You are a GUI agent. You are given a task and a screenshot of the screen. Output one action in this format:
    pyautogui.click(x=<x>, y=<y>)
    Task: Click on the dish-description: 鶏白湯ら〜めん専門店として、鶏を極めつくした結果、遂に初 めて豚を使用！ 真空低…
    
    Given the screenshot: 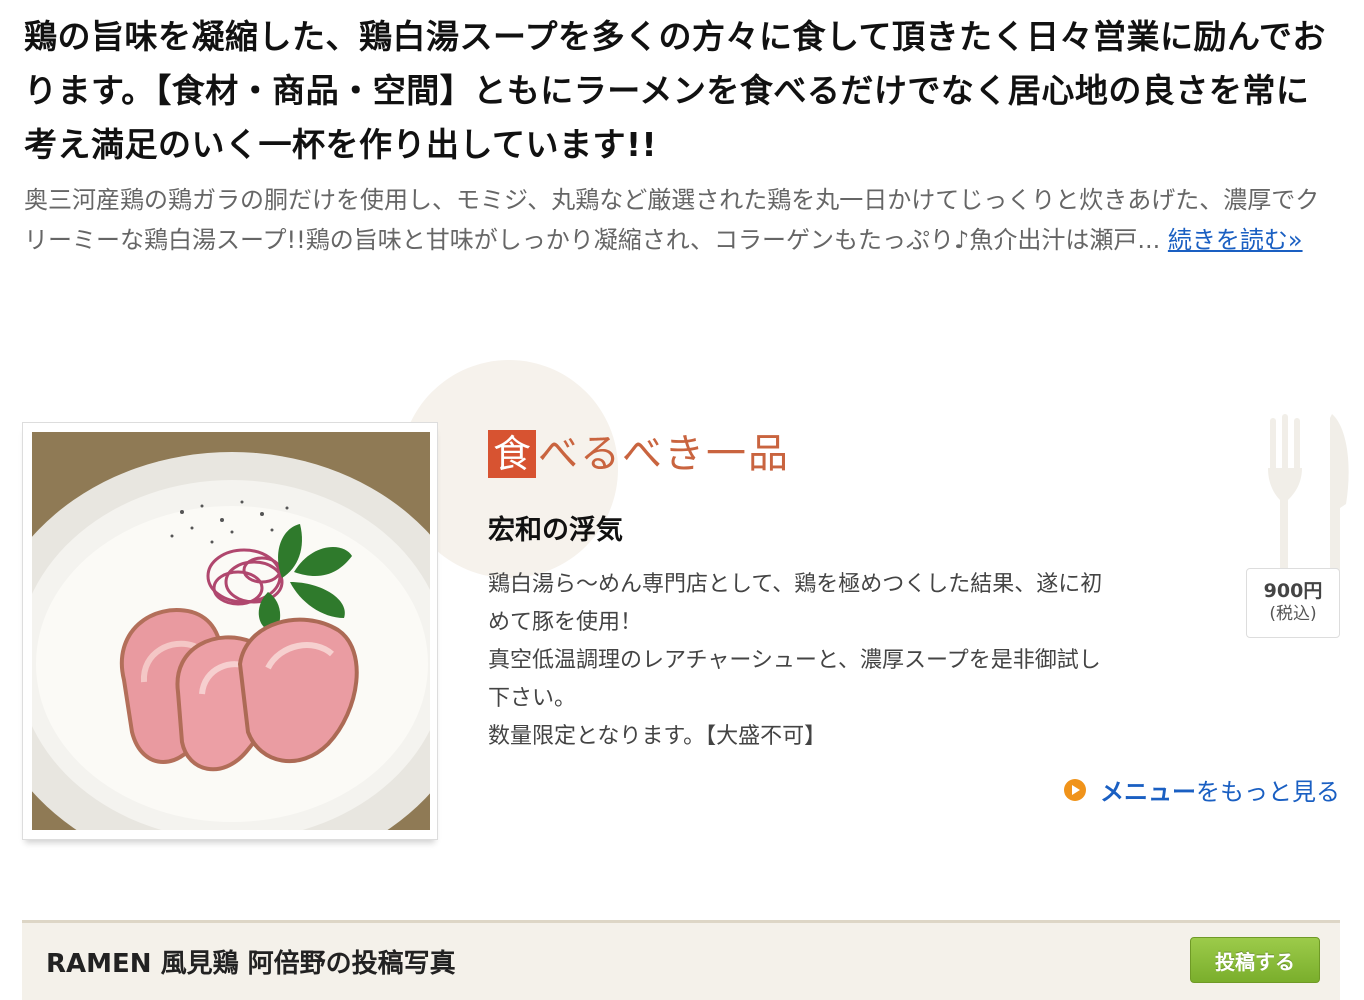 What is the action you would take?
    pyautogui.click(x=833, y=661)
    